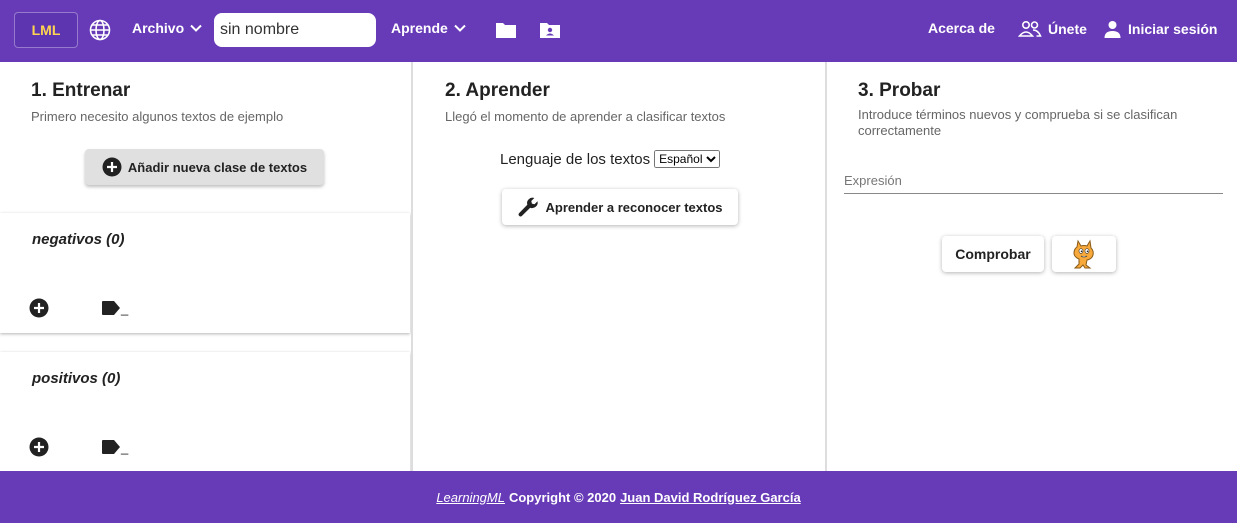 This screenshot has width=1237, height=523. What do you see at coordinates (1067, 29) in the screenshot?
I see `join-label: Únete` at bounding box center [1067, 29].